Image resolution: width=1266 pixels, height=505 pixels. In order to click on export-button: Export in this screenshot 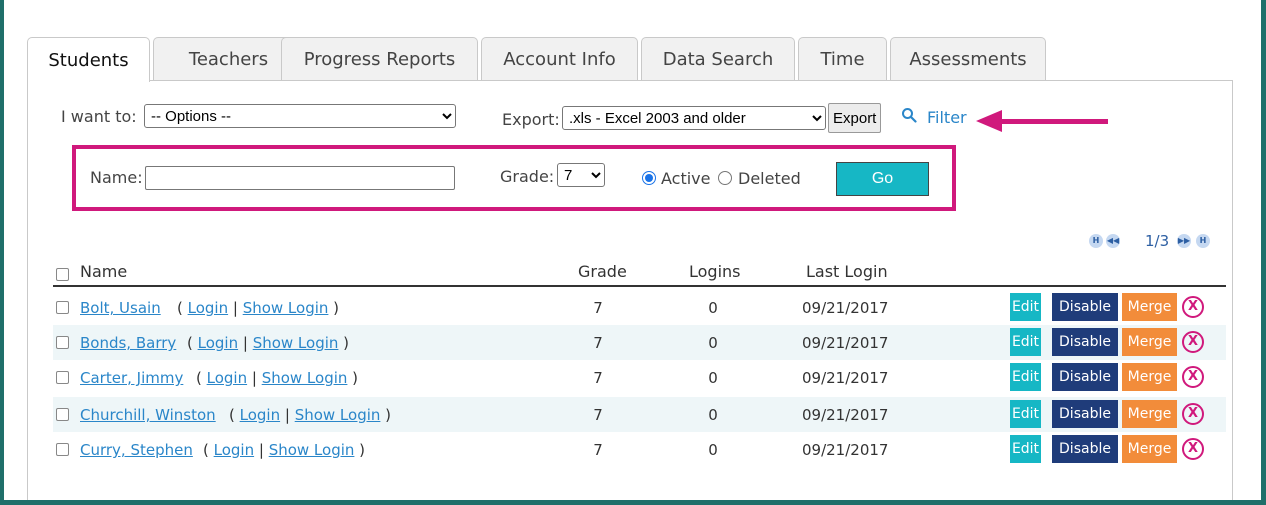, I will do `click(855, 118)`.